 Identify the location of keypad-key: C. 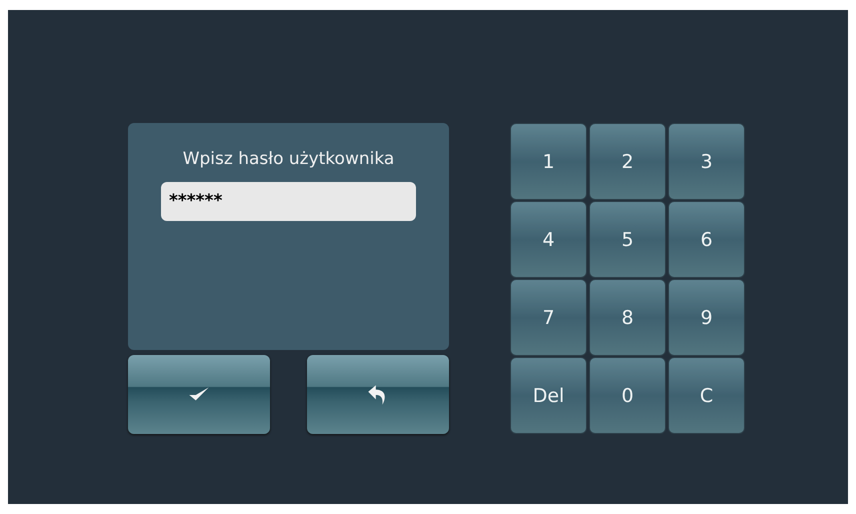
(706, 395).